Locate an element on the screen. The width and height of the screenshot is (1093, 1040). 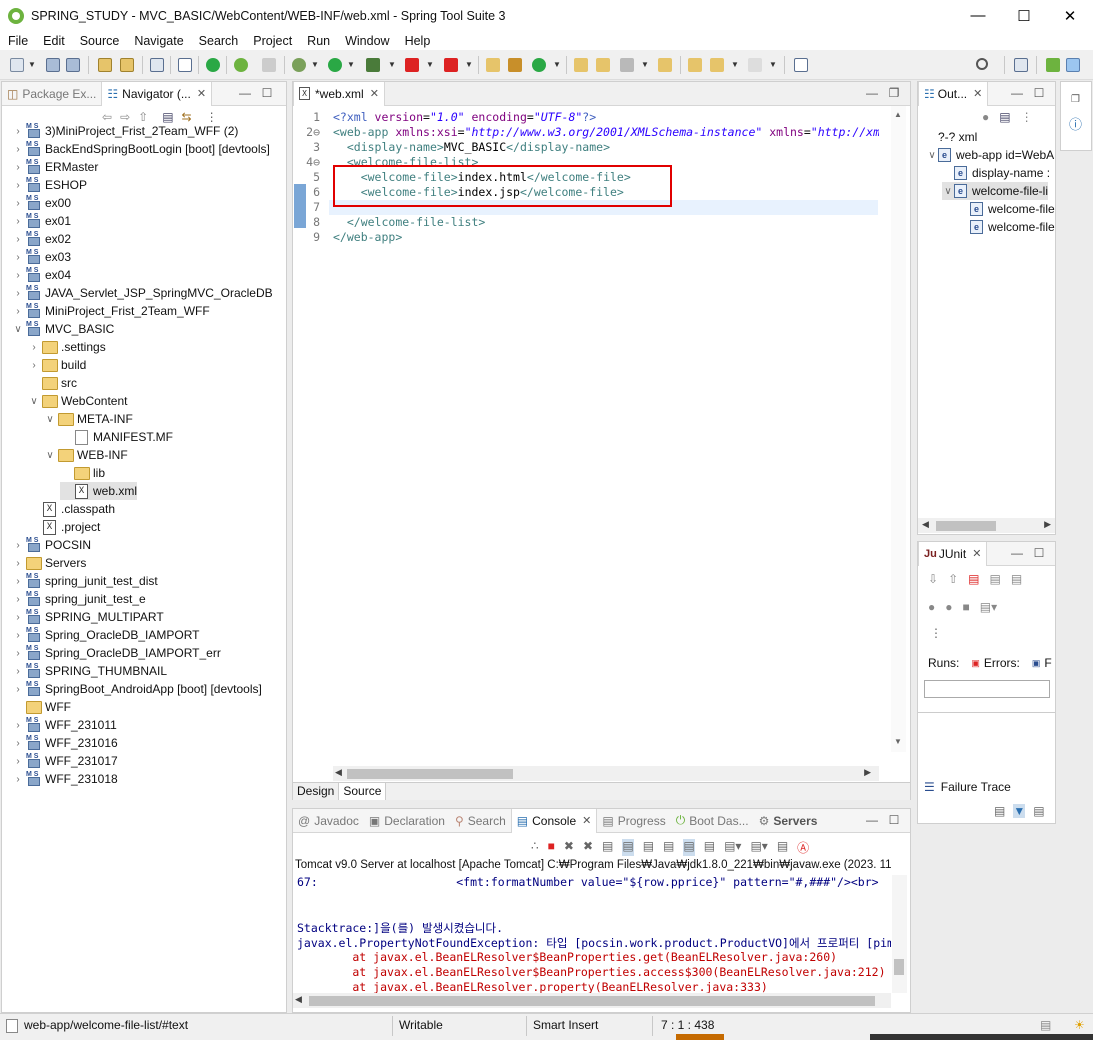
outline-item: e welcome-file is located at coordinates (1006, 227).